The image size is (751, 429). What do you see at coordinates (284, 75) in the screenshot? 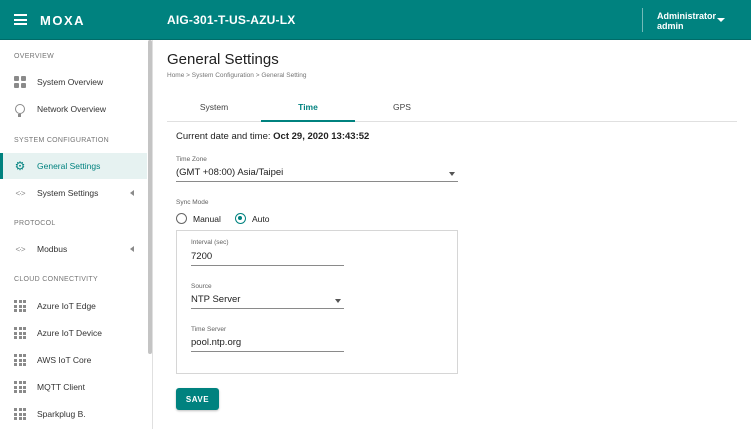
I see `breadcrumb-current: General Setting` at bounding box center [284, 75].